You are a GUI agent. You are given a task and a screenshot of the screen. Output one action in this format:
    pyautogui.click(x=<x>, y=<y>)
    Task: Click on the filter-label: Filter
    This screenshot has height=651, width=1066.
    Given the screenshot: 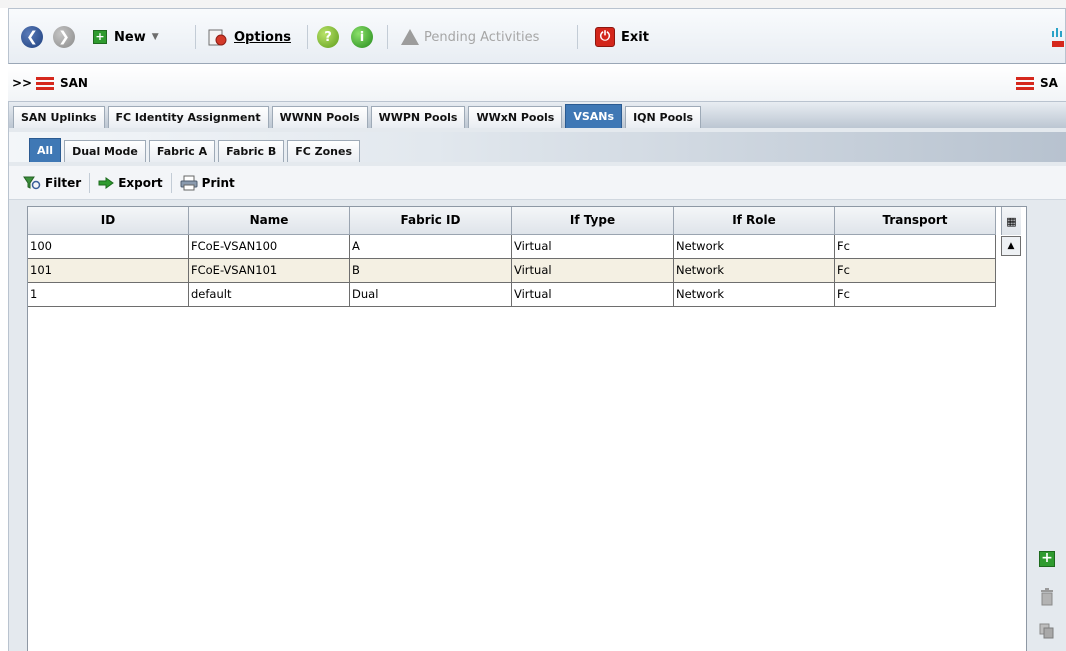 What is the action you would take?
    pyautogui.click(x=63, y=182)
    